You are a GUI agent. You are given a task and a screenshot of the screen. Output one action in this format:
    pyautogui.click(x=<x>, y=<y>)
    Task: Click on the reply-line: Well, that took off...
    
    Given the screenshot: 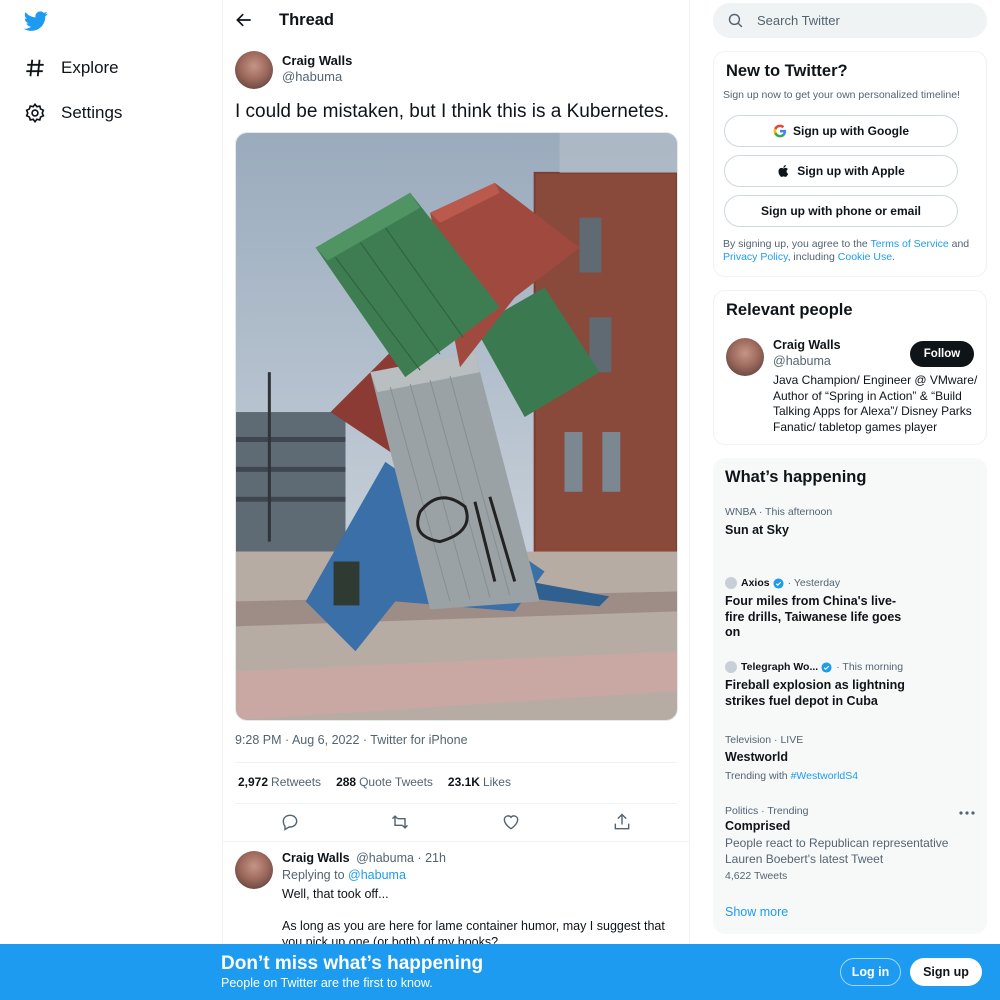 What is the action you would take?
    pyautogui.click(x=335, y=894)
    